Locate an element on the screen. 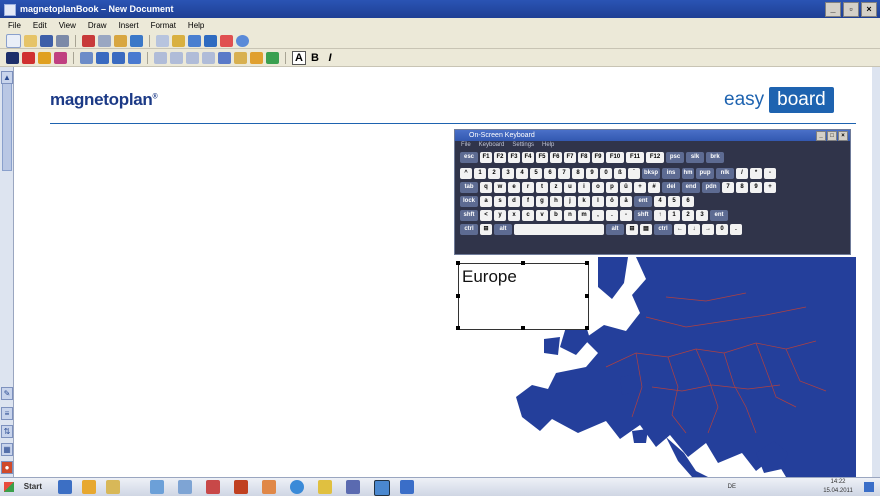 Image resolution: width=880 pixels, height=496 pixels. eraser-icon is located at coordinates (272, 57).